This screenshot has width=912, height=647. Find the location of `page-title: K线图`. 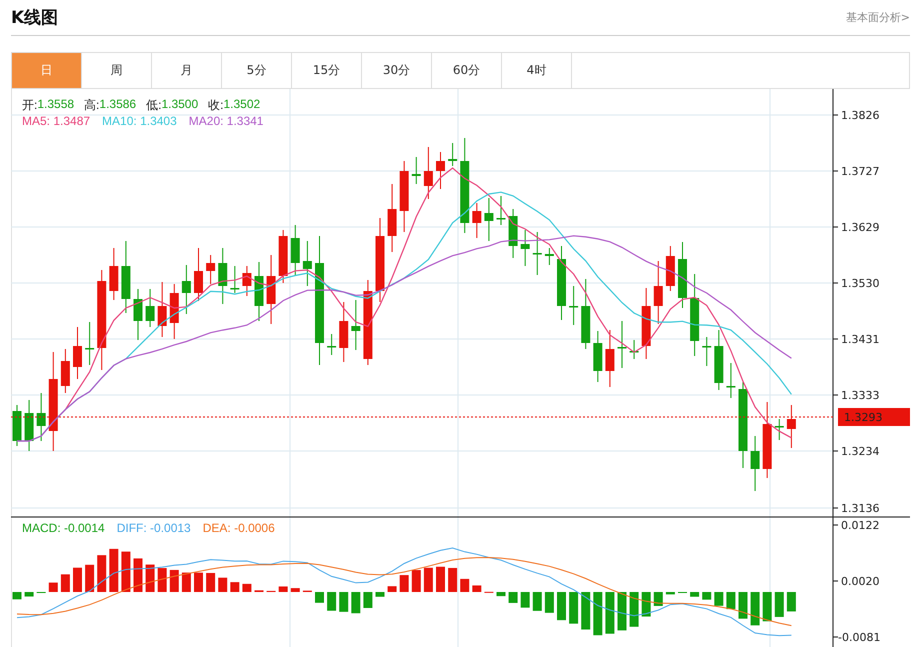

page-title: K线图 is located at coordinates (34, 17).